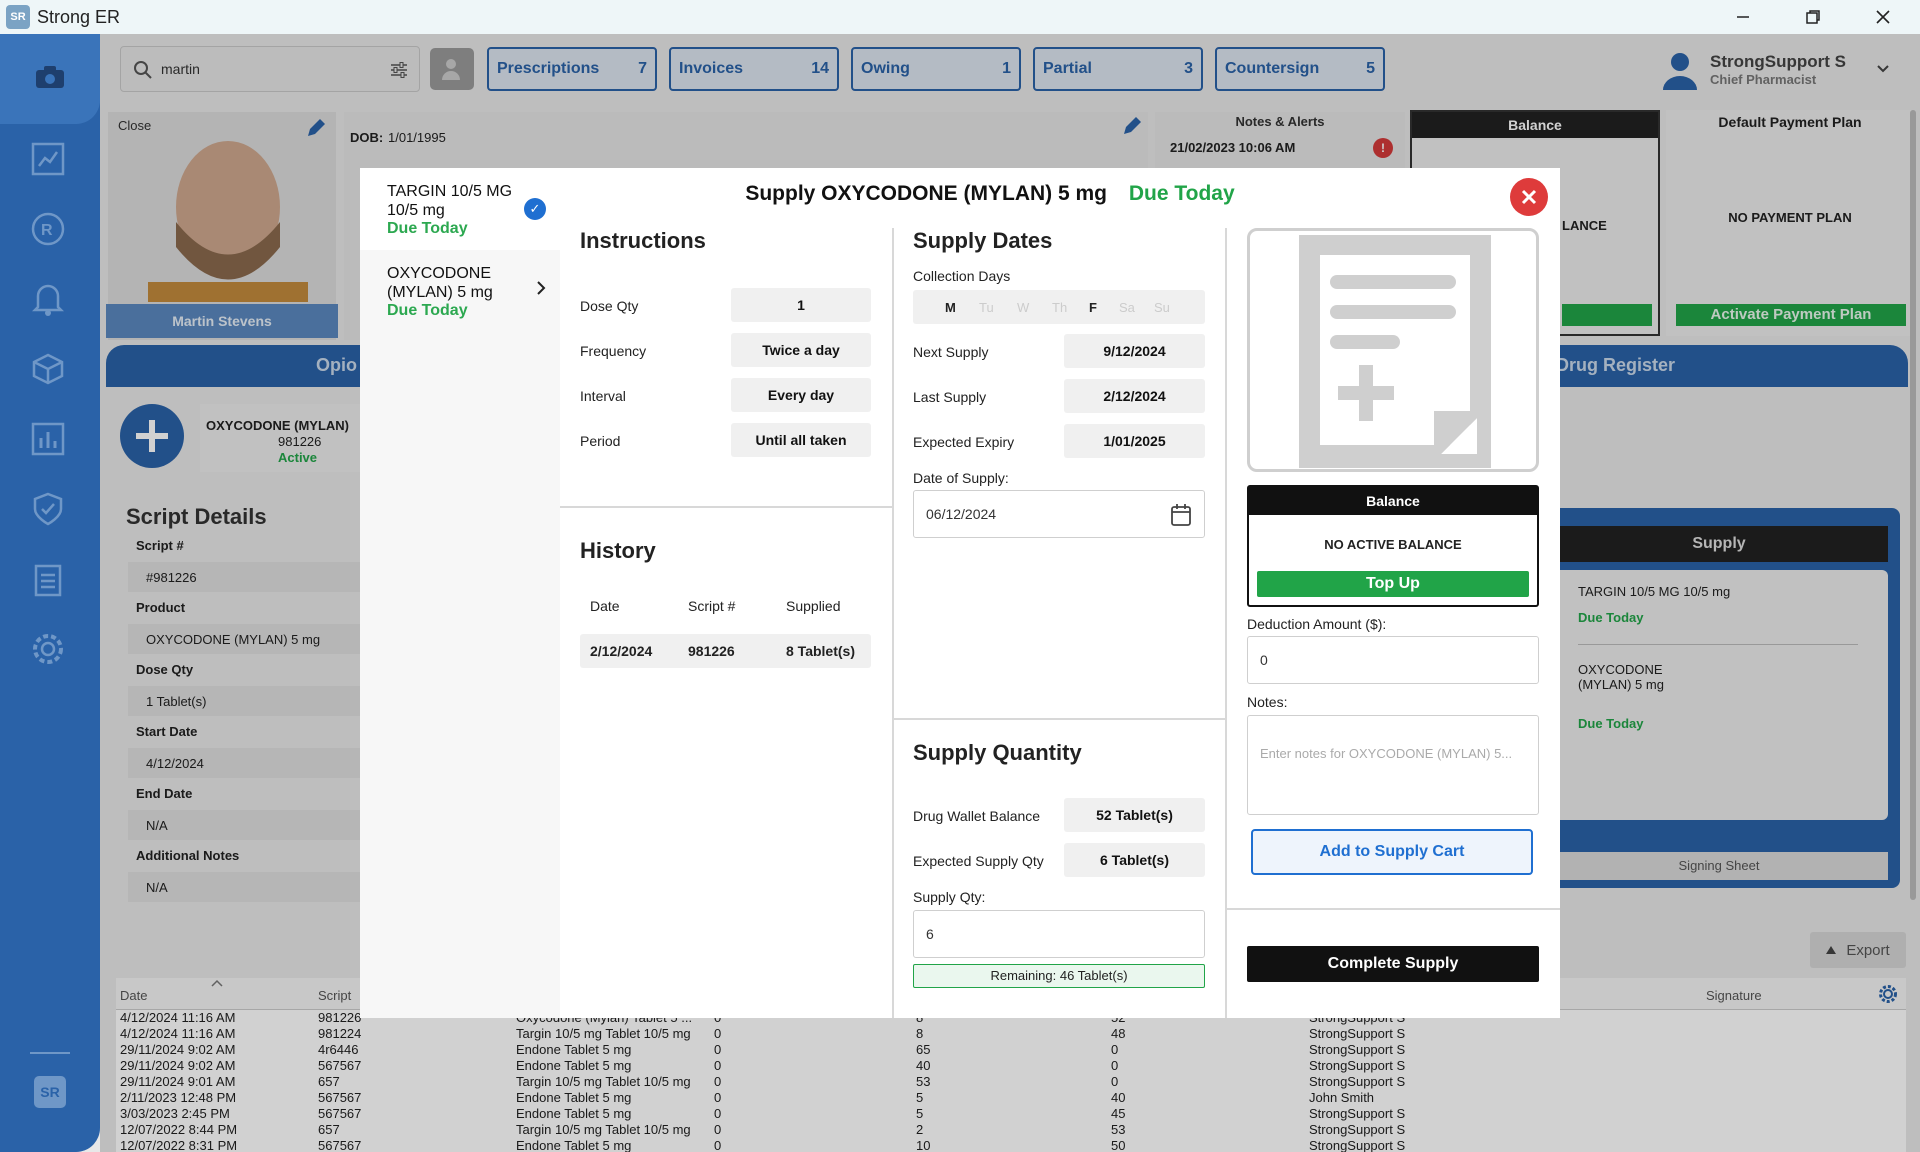 Image resolution: width=1920 pixels, height=1152 pixels. What do you see at coordinates (535, 209) in the screenshot?
I see `check-icon: ✓` at bounding box center [535, 209].